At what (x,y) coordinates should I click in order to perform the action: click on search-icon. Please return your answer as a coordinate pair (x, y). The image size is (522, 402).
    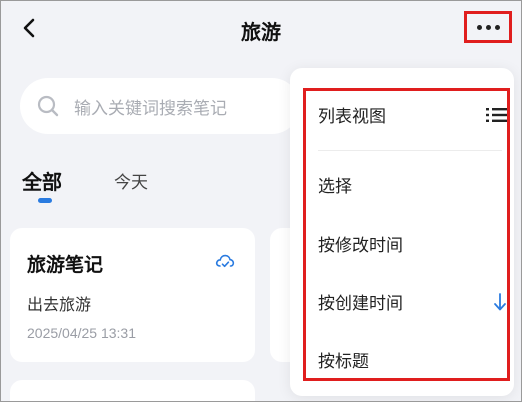
    Looking at the image, I should click on (48, 106).